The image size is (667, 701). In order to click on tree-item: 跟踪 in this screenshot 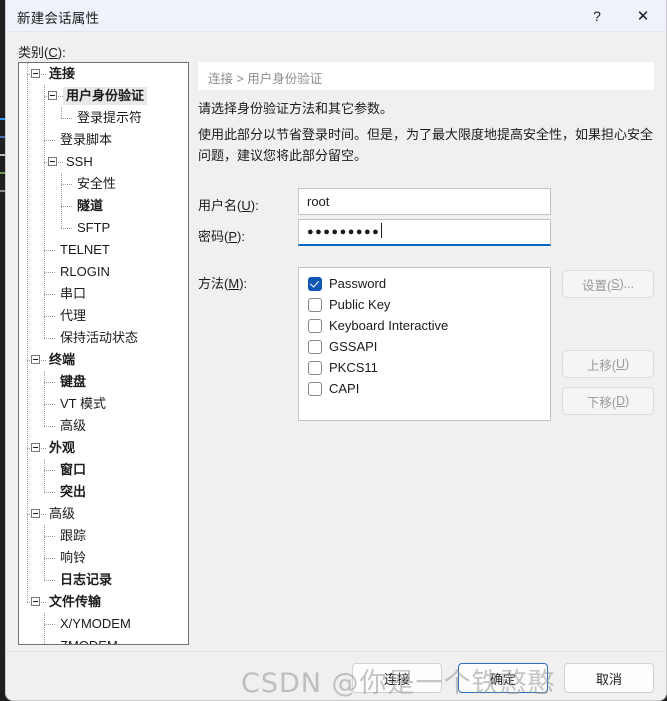, I will do `click(103, 536)`.